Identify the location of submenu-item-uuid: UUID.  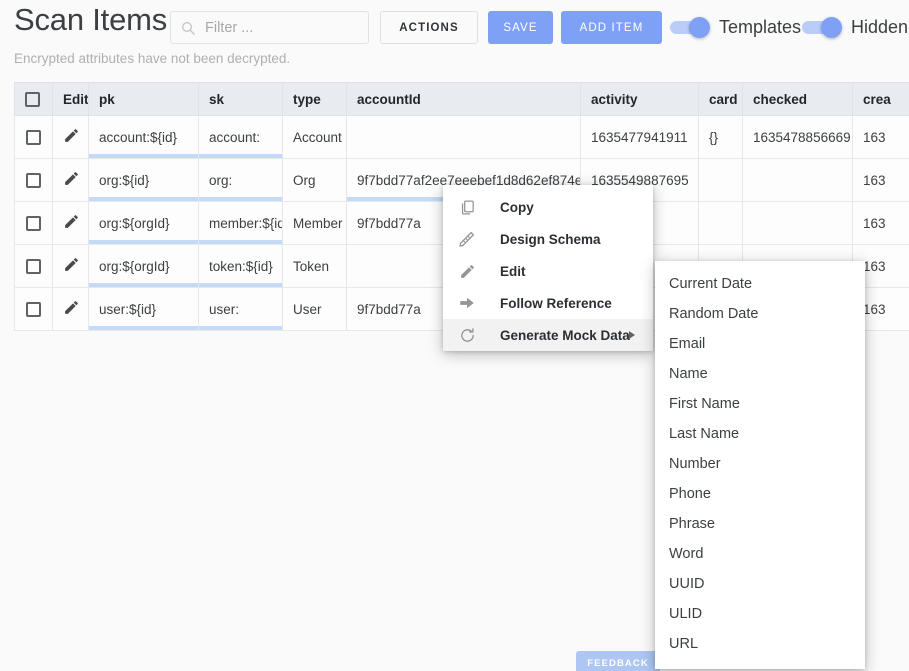
(760, 584).